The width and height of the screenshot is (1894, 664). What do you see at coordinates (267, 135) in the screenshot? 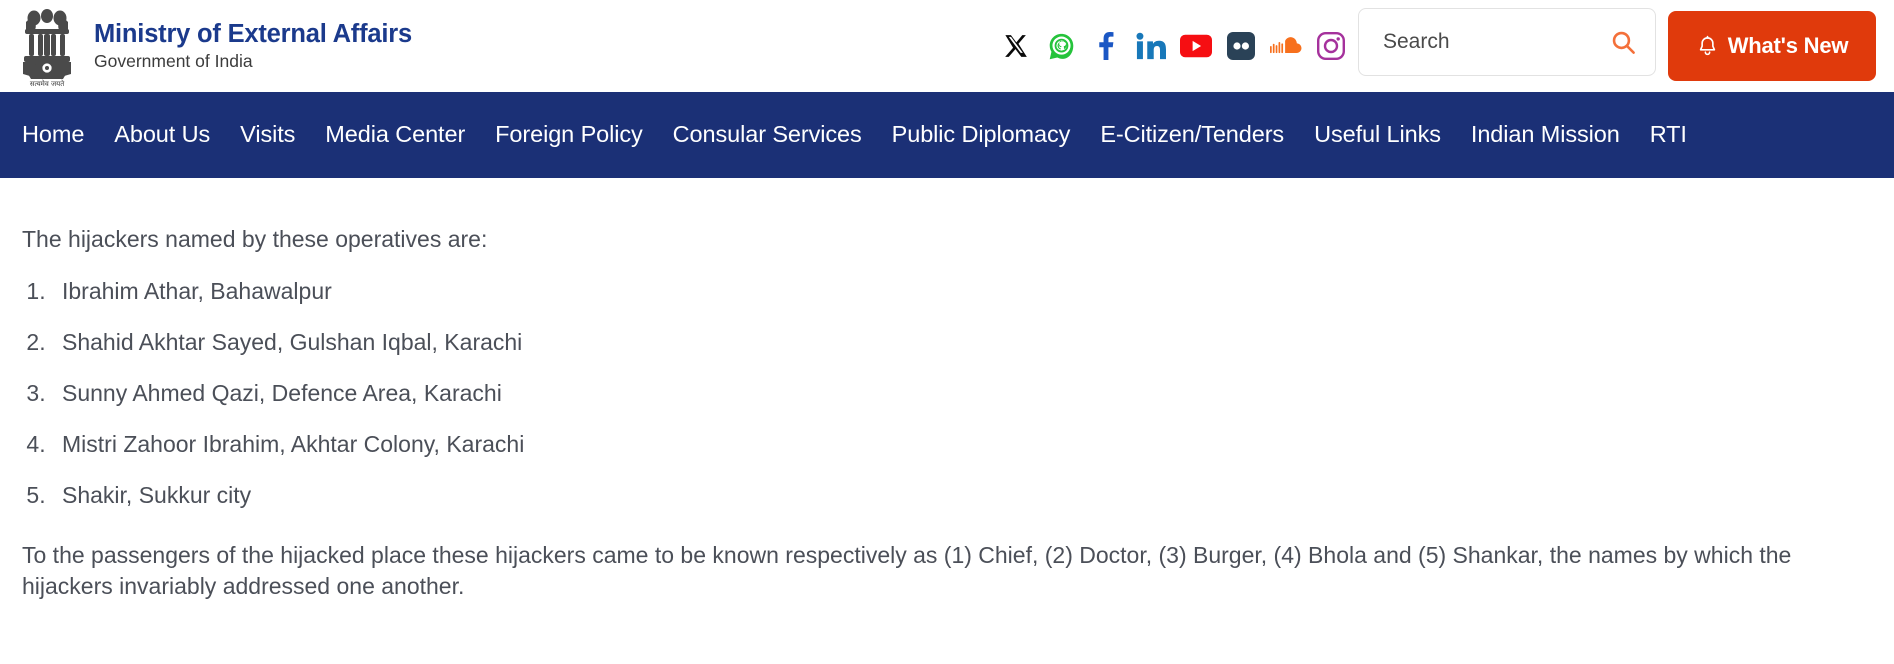
I see `nav-item-visits: Visits` at bounding box center [267, 135].